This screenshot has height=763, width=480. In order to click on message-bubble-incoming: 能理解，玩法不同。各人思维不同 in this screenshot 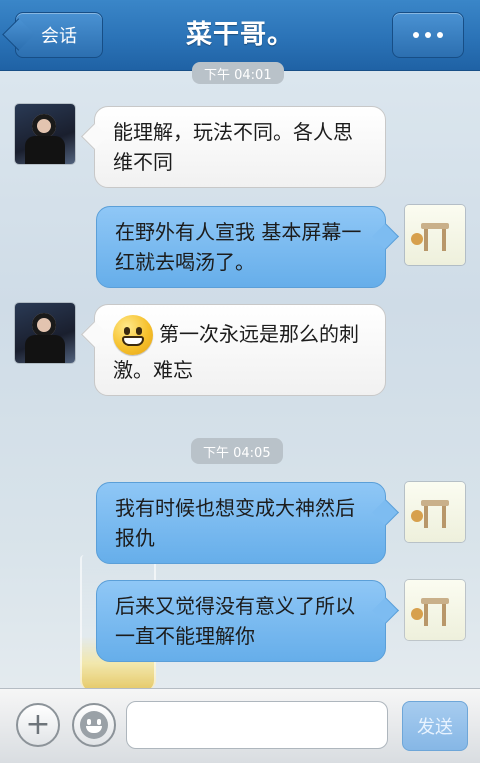, I will do `click(240, 147)`.